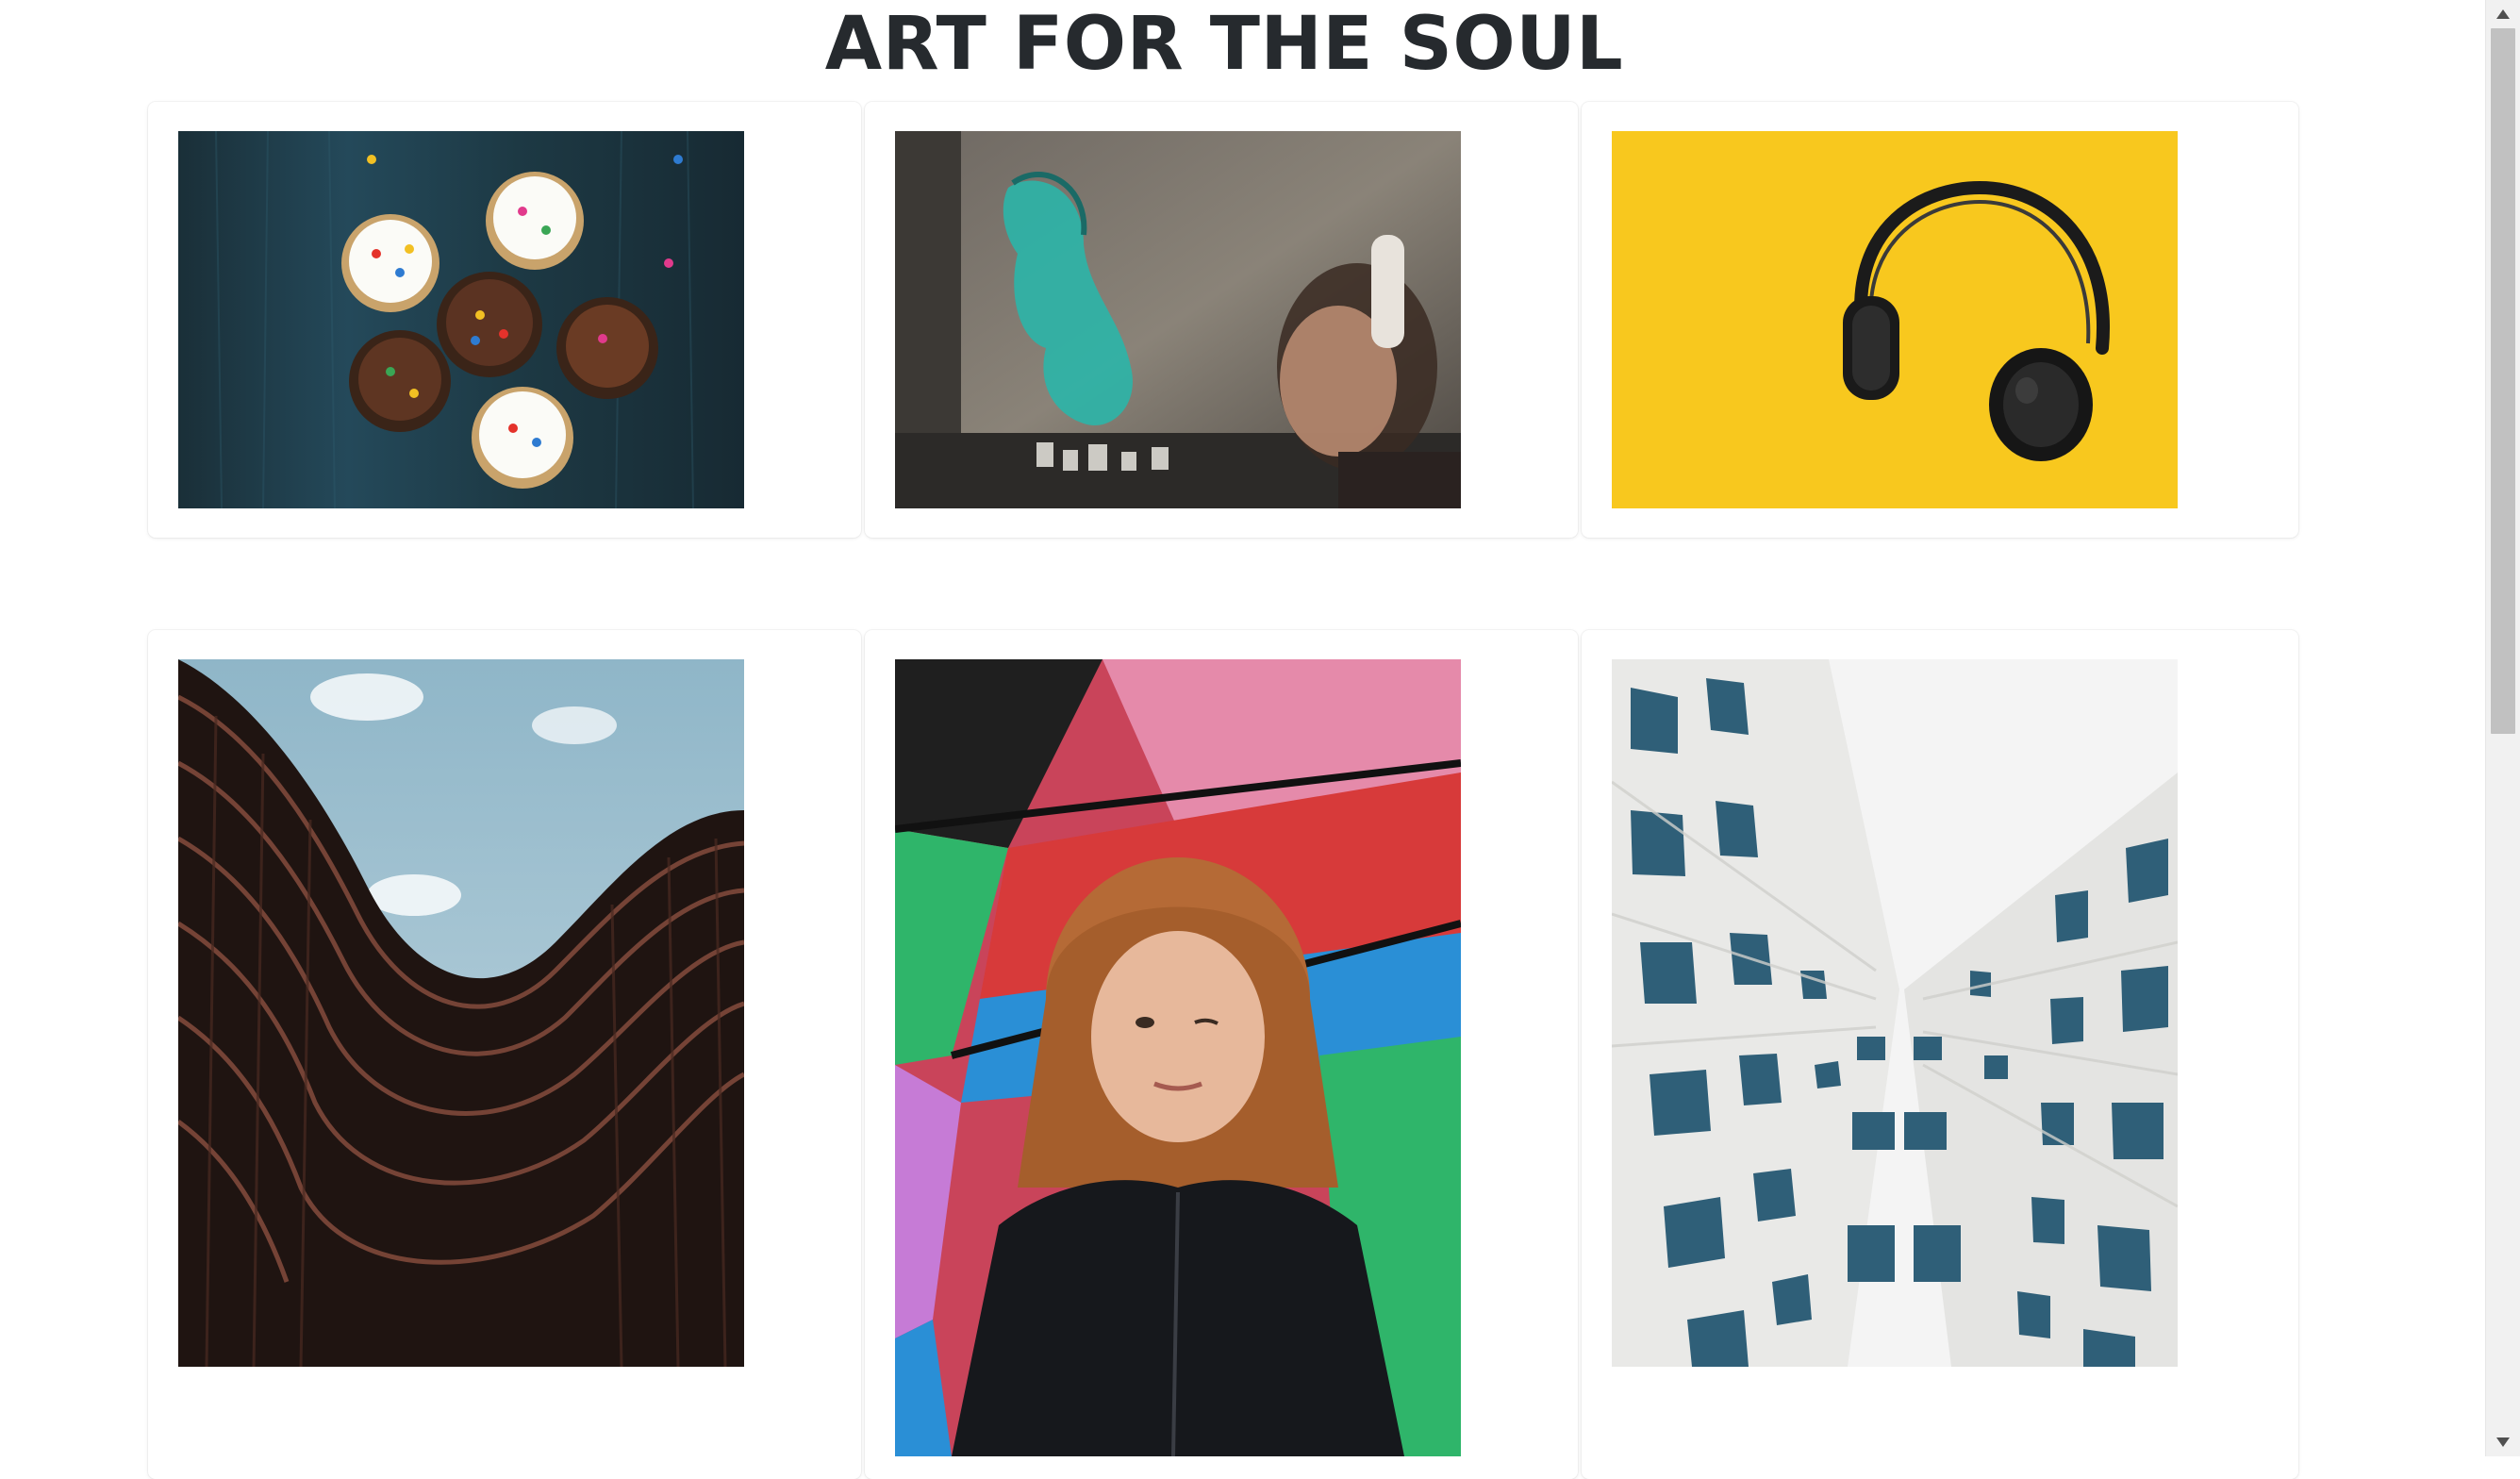 The width and height of the screenshot is (2520, 1479). Describe the element at coordinates (1178, 1057) in the screenshot. I see `graffiti-portrait-photo` at that location.